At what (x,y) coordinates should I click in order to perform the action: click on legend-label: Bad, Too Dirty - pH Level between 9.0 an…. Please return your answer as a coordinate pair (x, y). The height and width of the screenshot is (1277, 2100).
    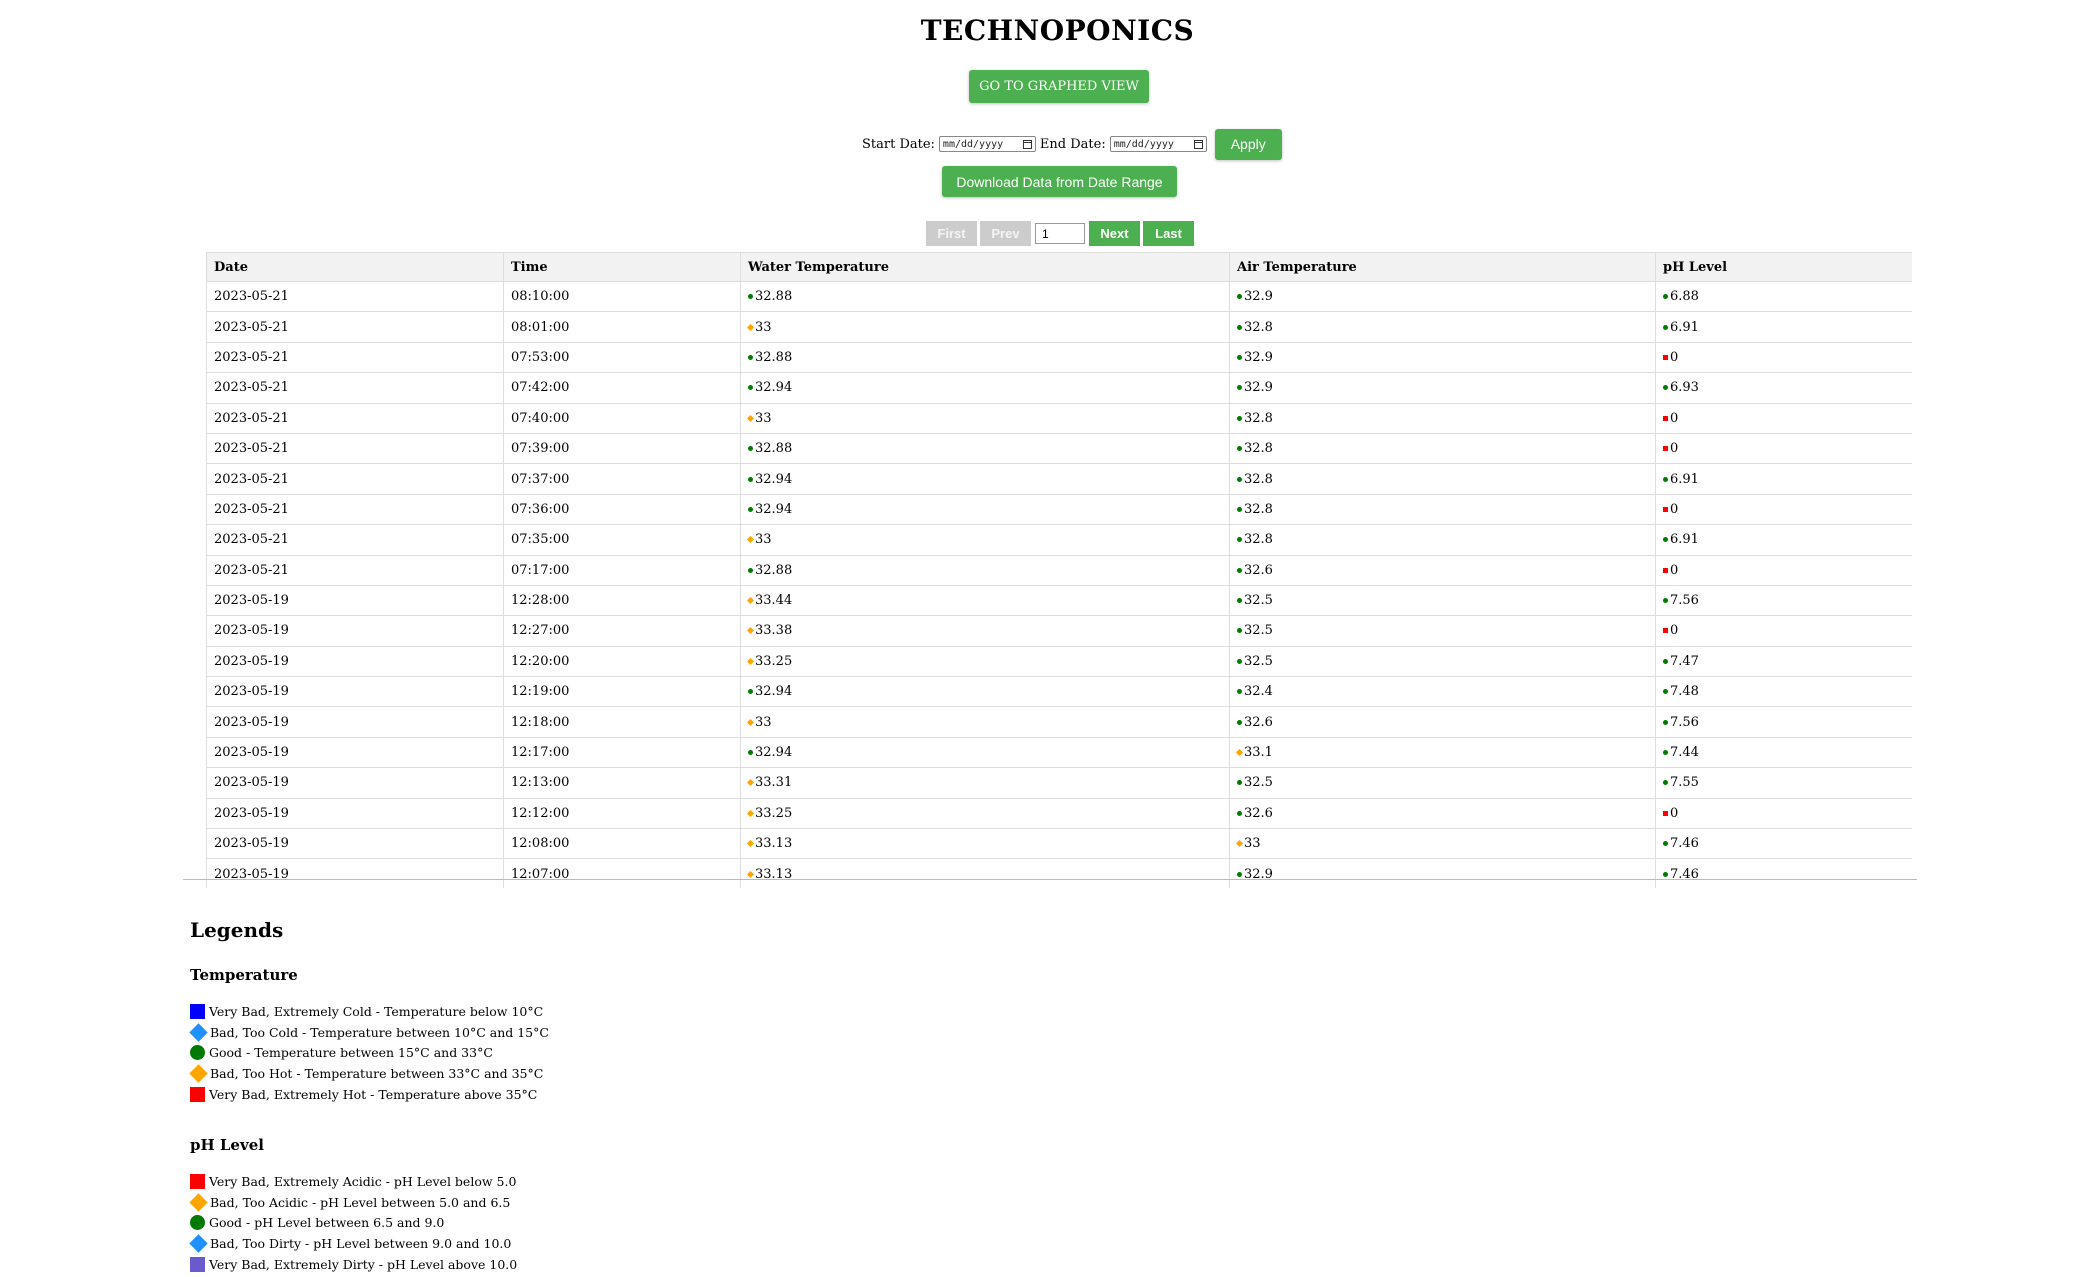
    Looking at the image, I should click on (361, 1244).